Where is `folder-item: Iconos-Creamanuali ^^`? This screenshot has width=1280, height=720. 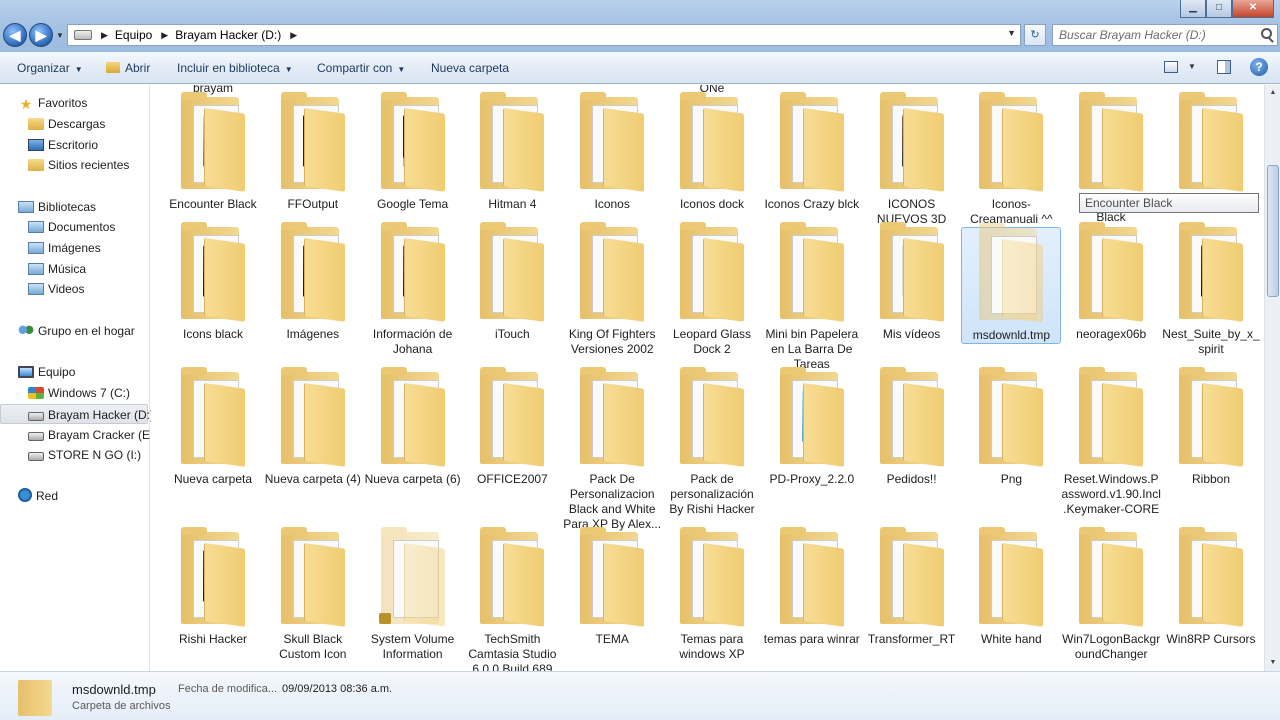 folder-item: Iconos-Creamanuali ^^ is located at coordinates (1011, 159).